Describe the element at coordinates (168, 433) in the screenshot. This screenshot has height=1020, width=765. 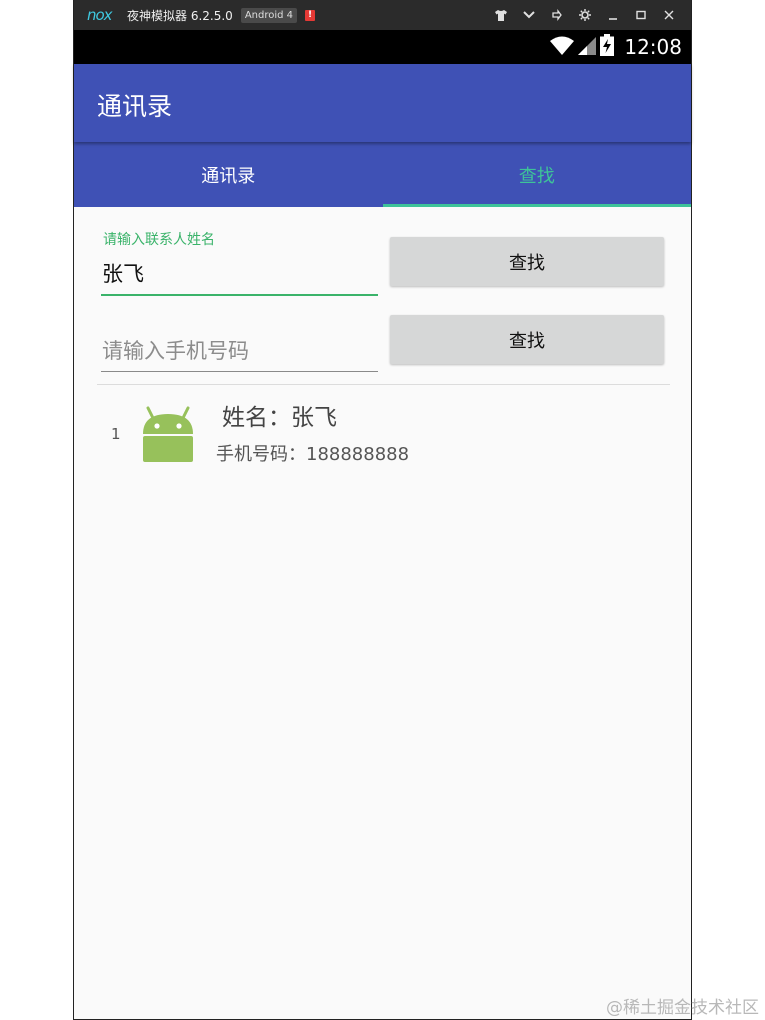
I see `android-icon` at that location.